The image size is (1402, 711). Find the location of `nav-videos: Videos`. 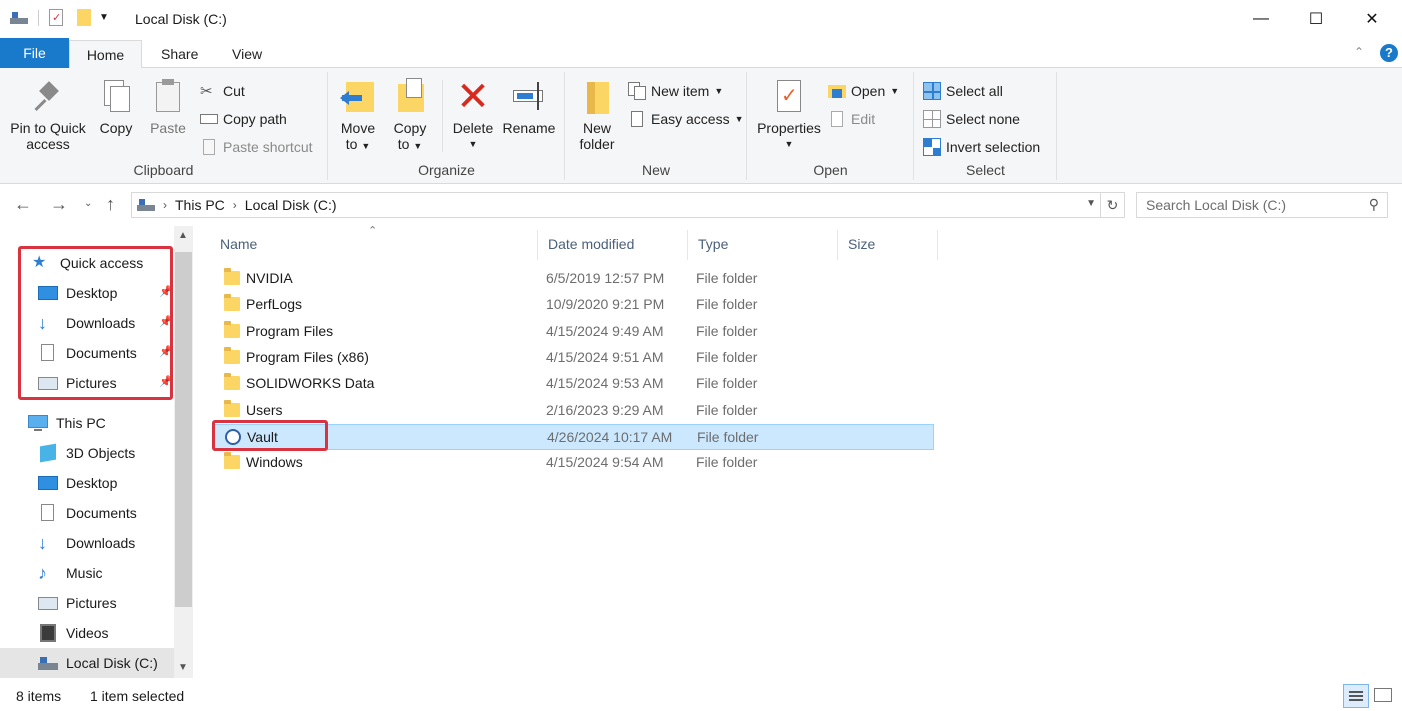

nav-videos: Videos is located at coordinates (87, 633).